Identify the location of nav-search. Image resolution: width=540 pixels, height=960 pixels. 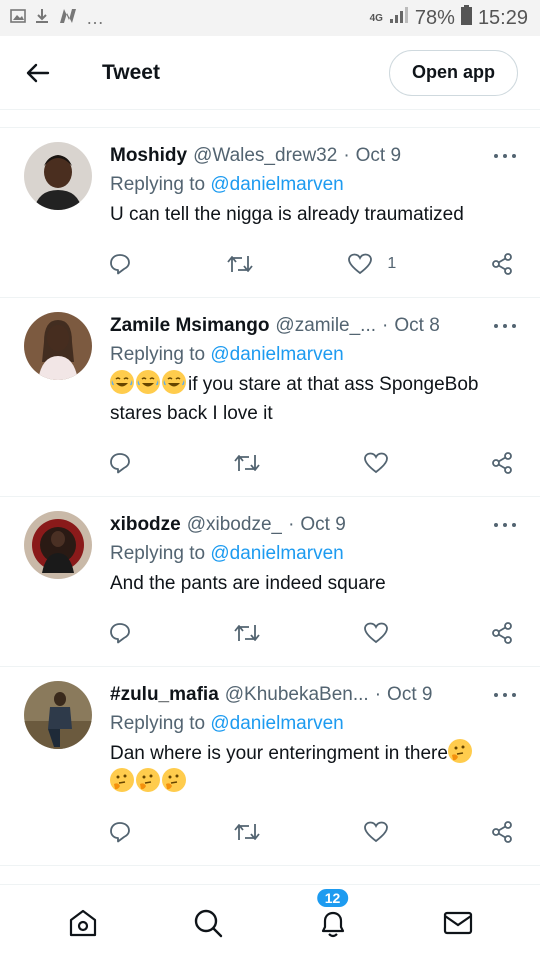
(208, 923).